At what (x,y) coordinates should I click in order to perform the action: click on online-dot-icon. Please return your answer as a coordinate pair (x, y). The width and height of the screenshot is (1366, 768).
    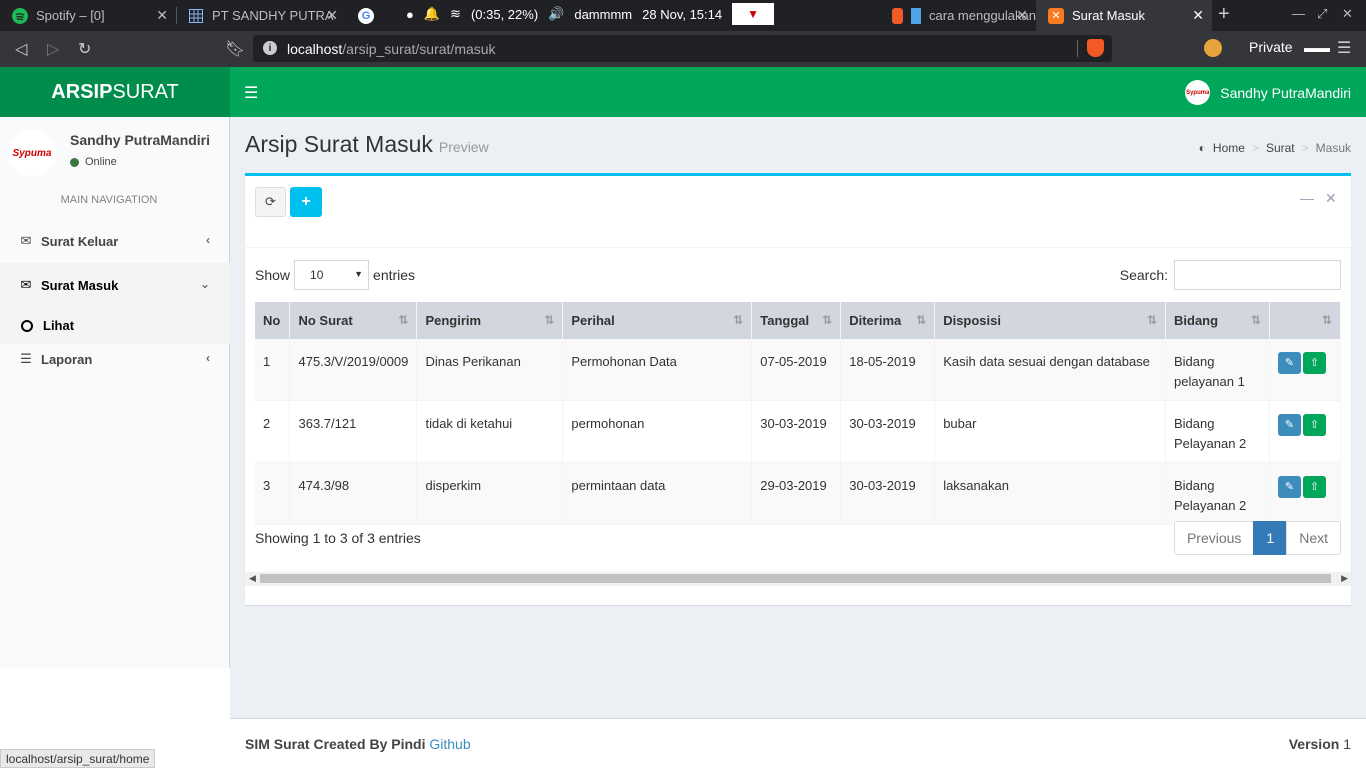
    Looking at the image, I should click on (74, 162).